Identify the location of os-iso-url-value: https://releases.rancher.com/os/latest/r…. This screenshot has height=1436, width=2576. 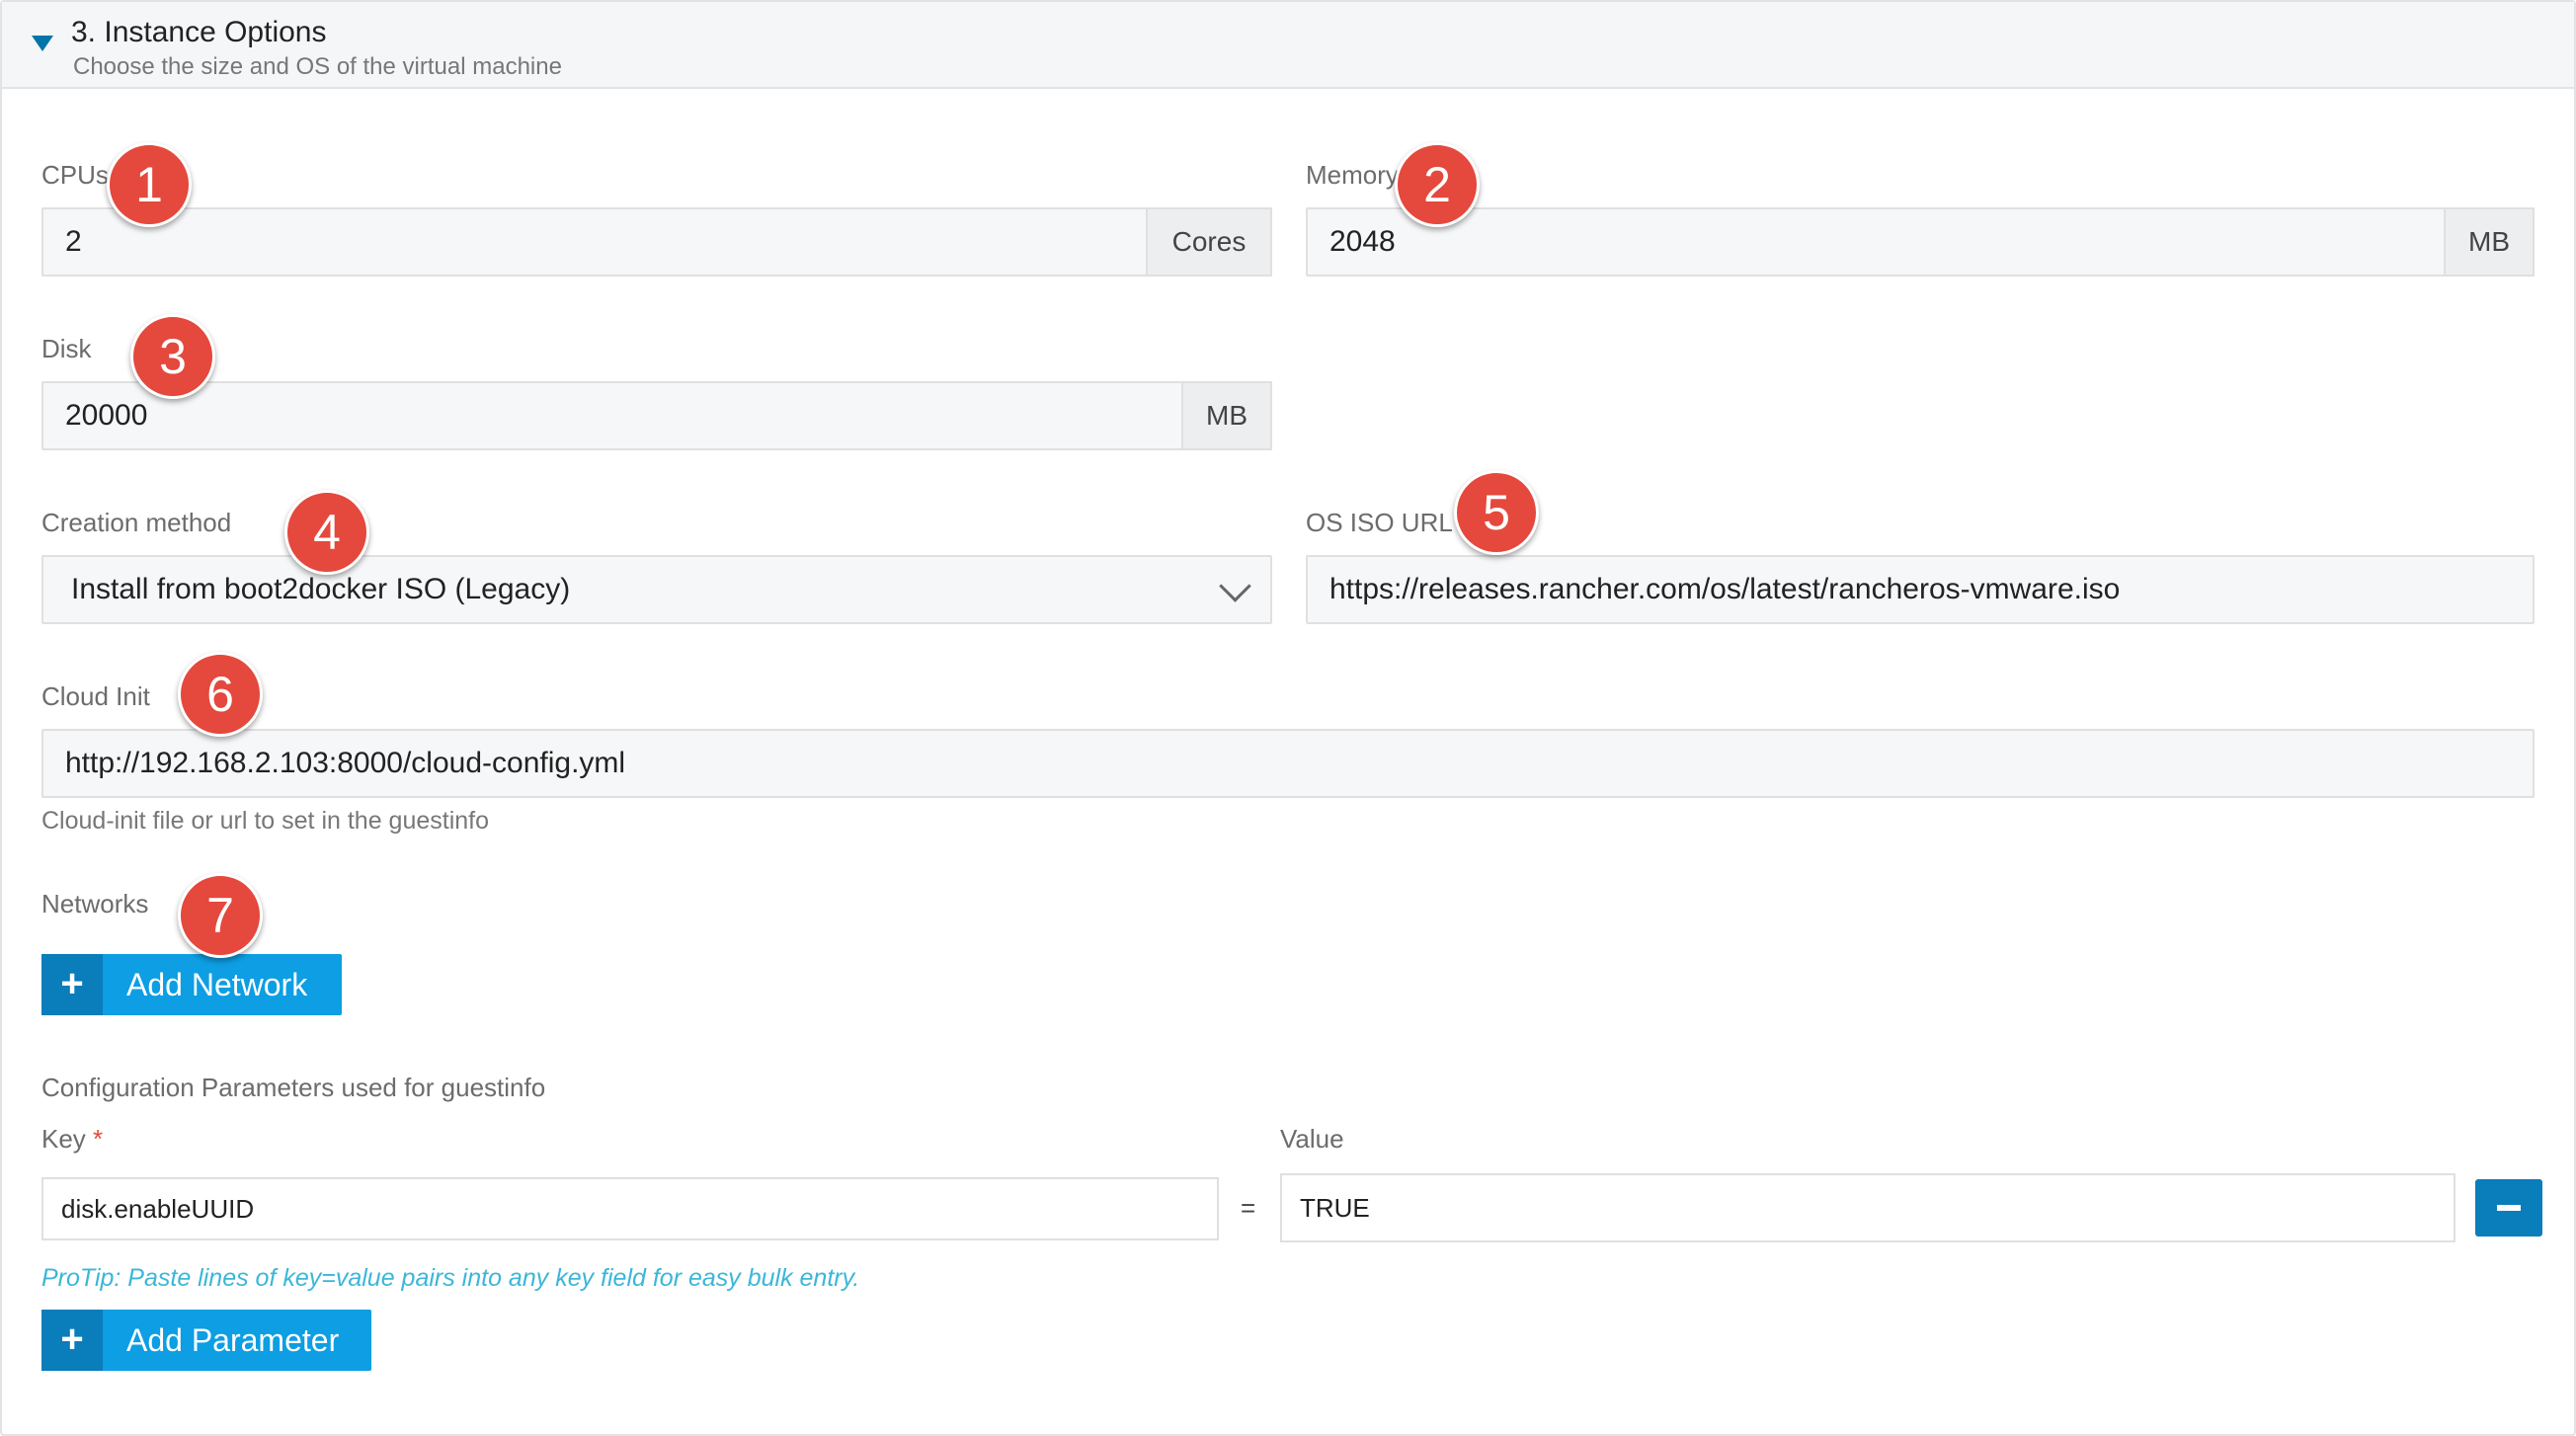
(1725, 589).